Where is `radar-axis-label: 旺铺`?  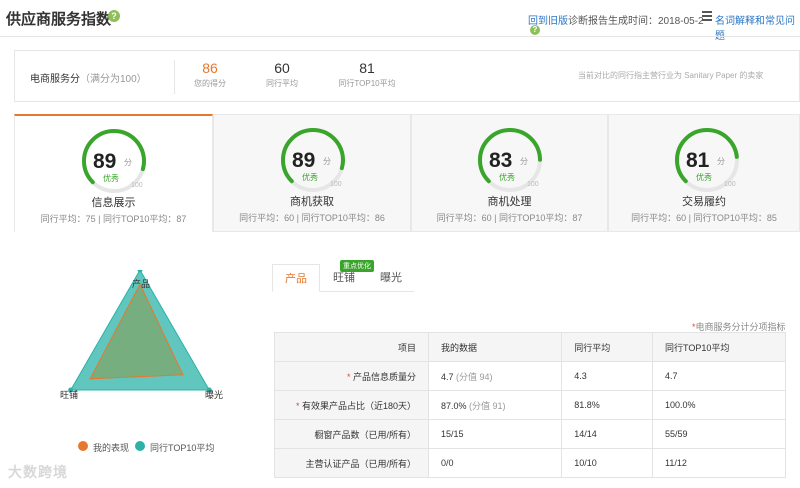 radar-axis-label: 旺铺 is located at coordinates (69, 395).